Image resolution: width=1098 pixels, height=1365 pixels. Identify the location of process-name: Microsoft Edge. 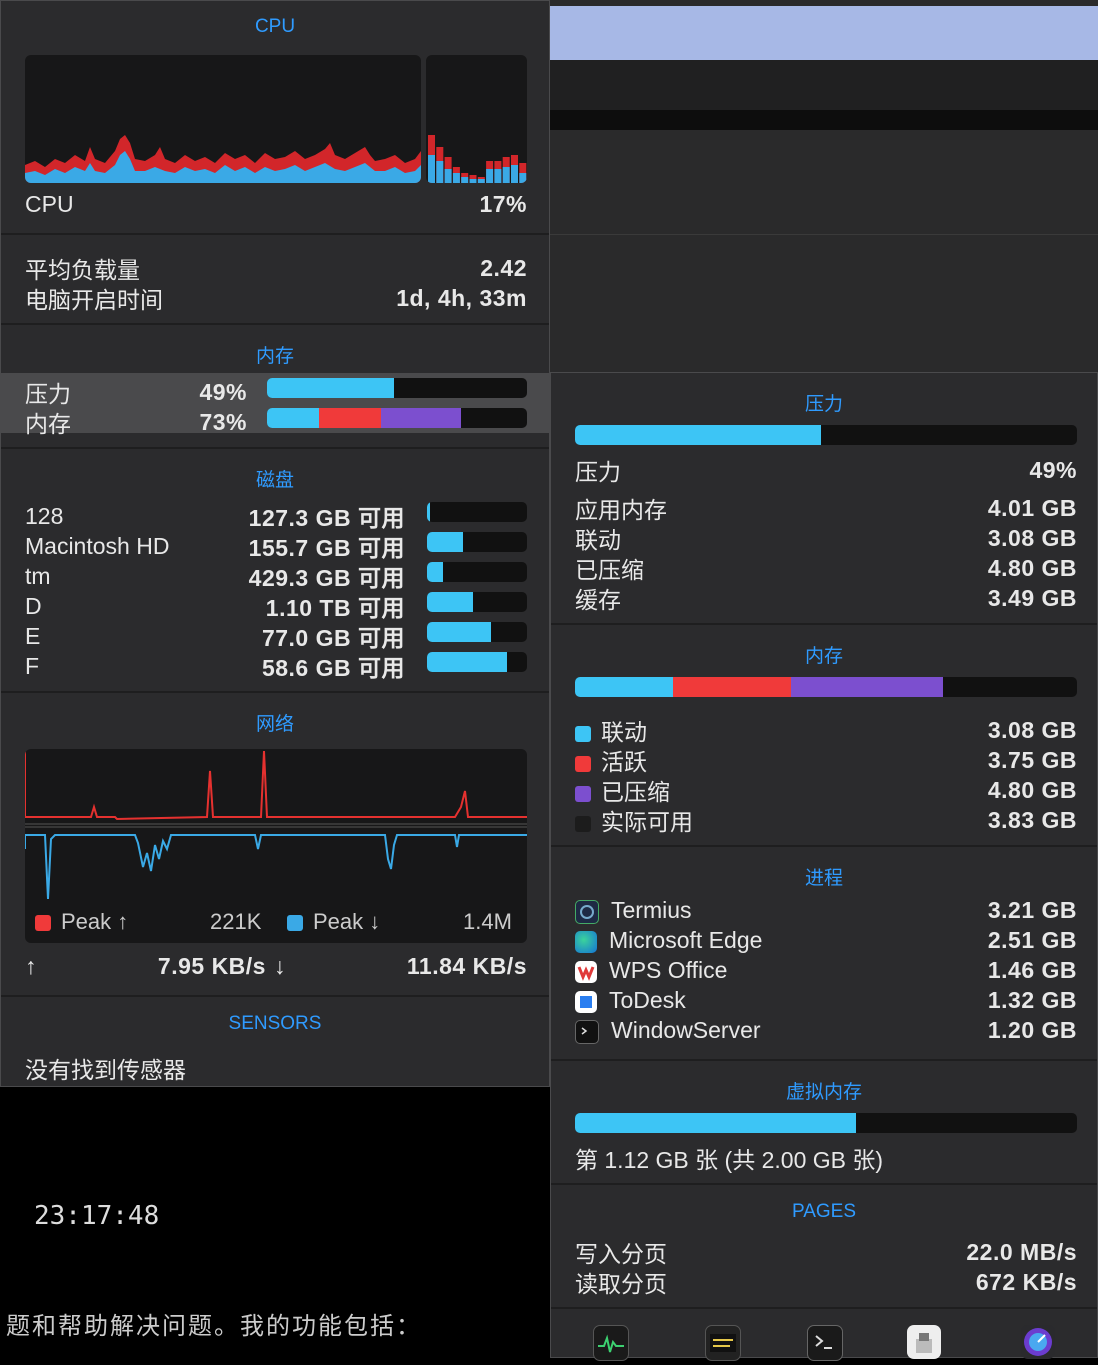
(686, 940).